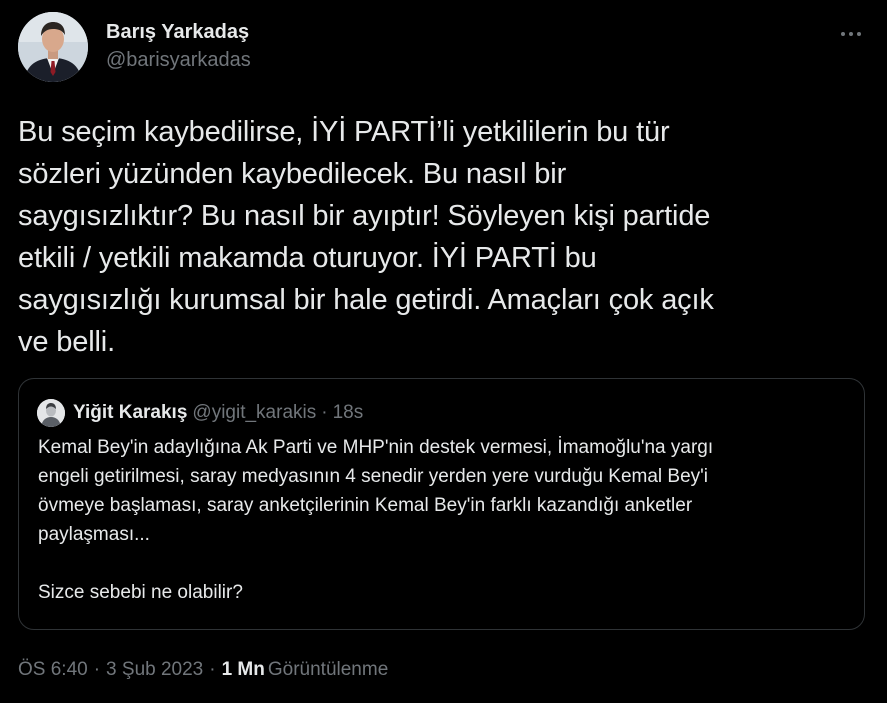 The image size is (887, 703). Describe the element at coordinates (154, 669) in the screenshot. I see `tweet-date: 3 Şub 2023` at that location.